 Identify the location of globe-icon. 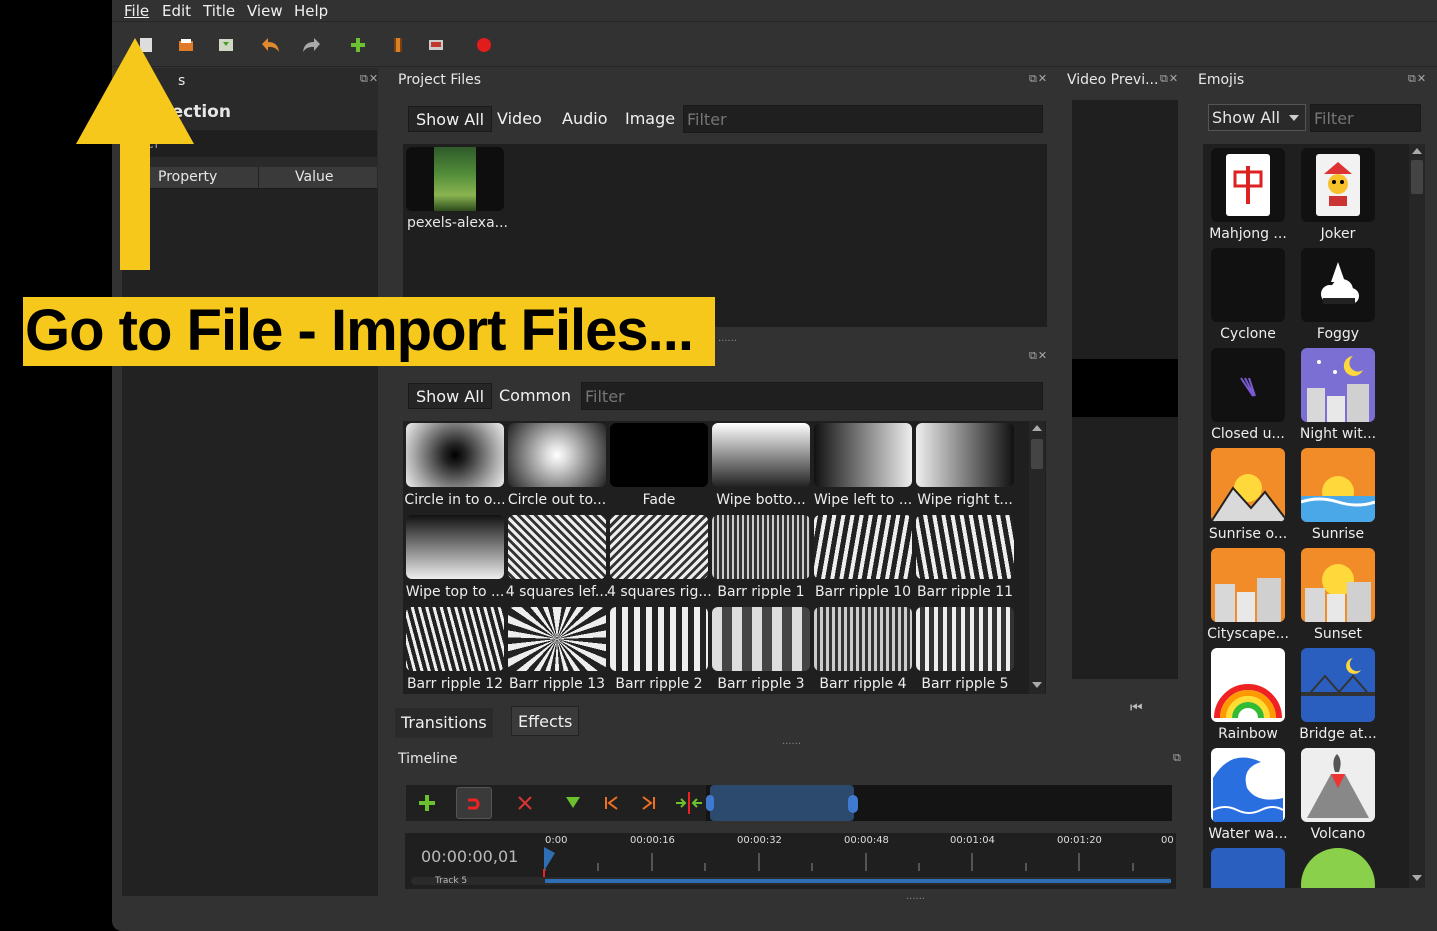
(1338, 868).